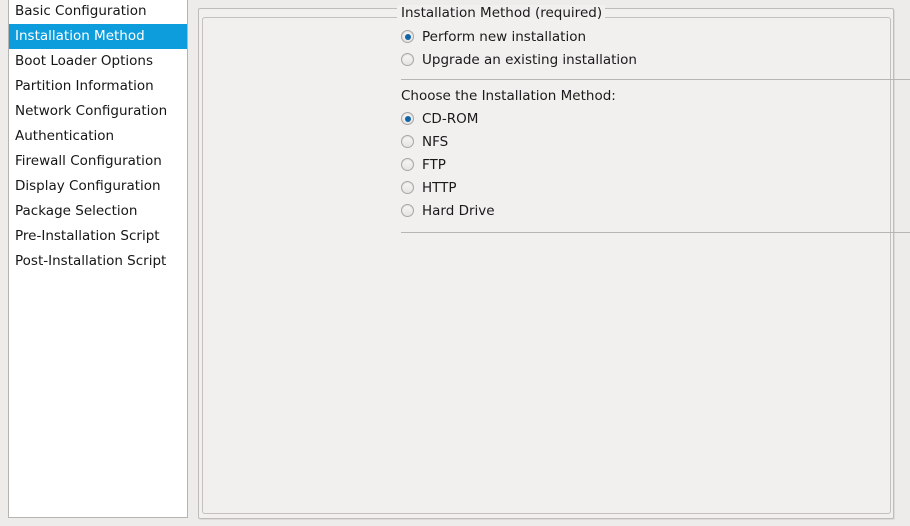  I want to click on sidebar-item-label: Pre-Installation Script, so click(87, 236).